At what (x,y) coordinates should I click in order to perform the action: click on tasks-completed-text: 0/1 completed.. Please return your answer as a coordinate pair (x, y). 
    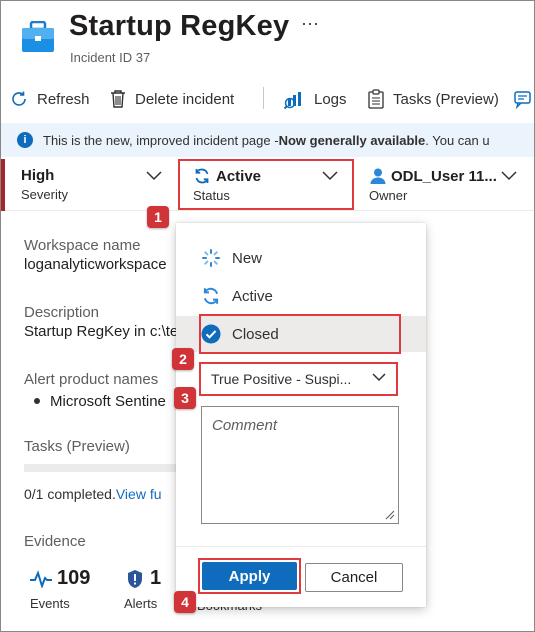
    Looking at the image, I should click on (70, 494).